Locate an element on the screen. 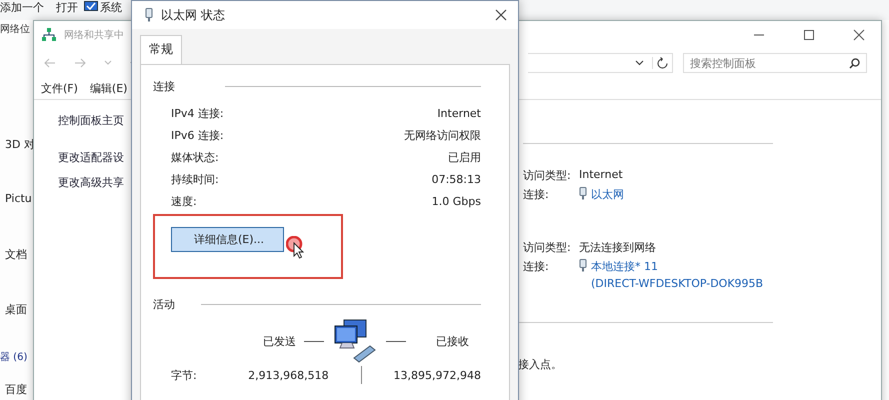  field-label: 持续时间: is located at coordinates (195, 179).